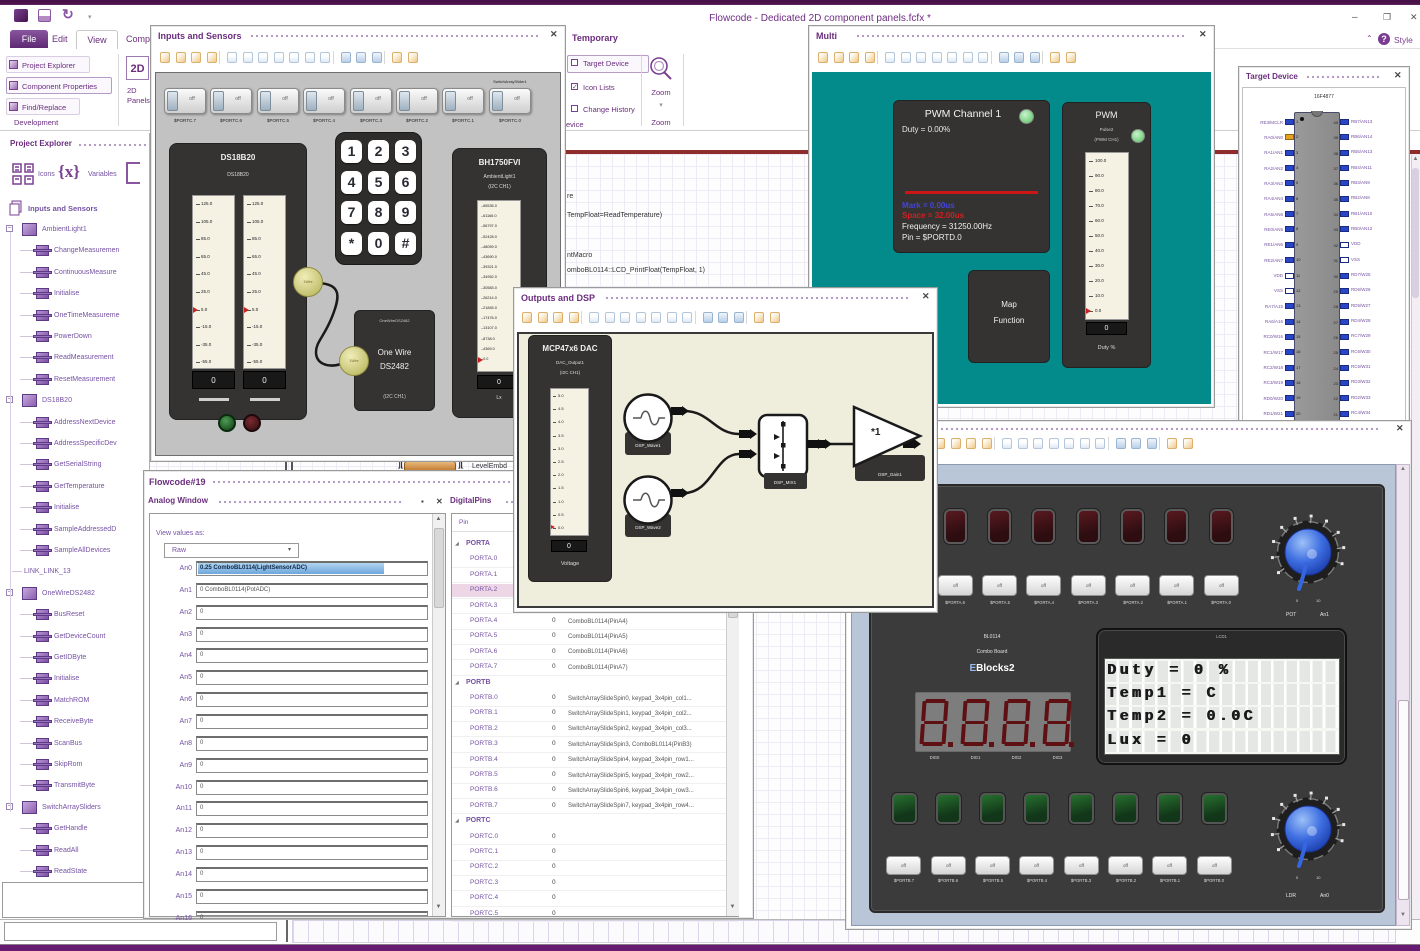 The image size is (1420, 951). I want to click on svg-text: *1, so click(876, 432).